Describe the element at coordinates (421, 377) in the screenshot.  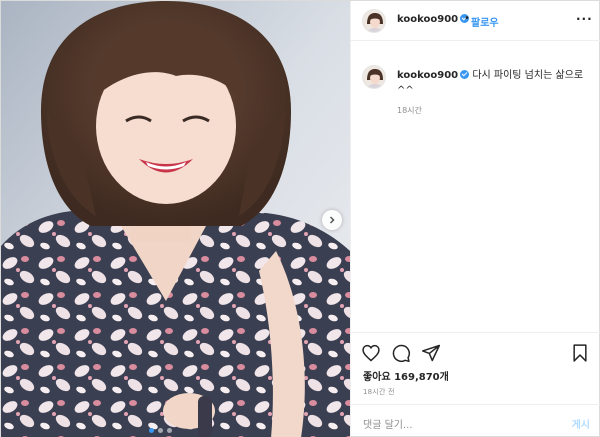
I see `likes-number: 169,870개` at that location.